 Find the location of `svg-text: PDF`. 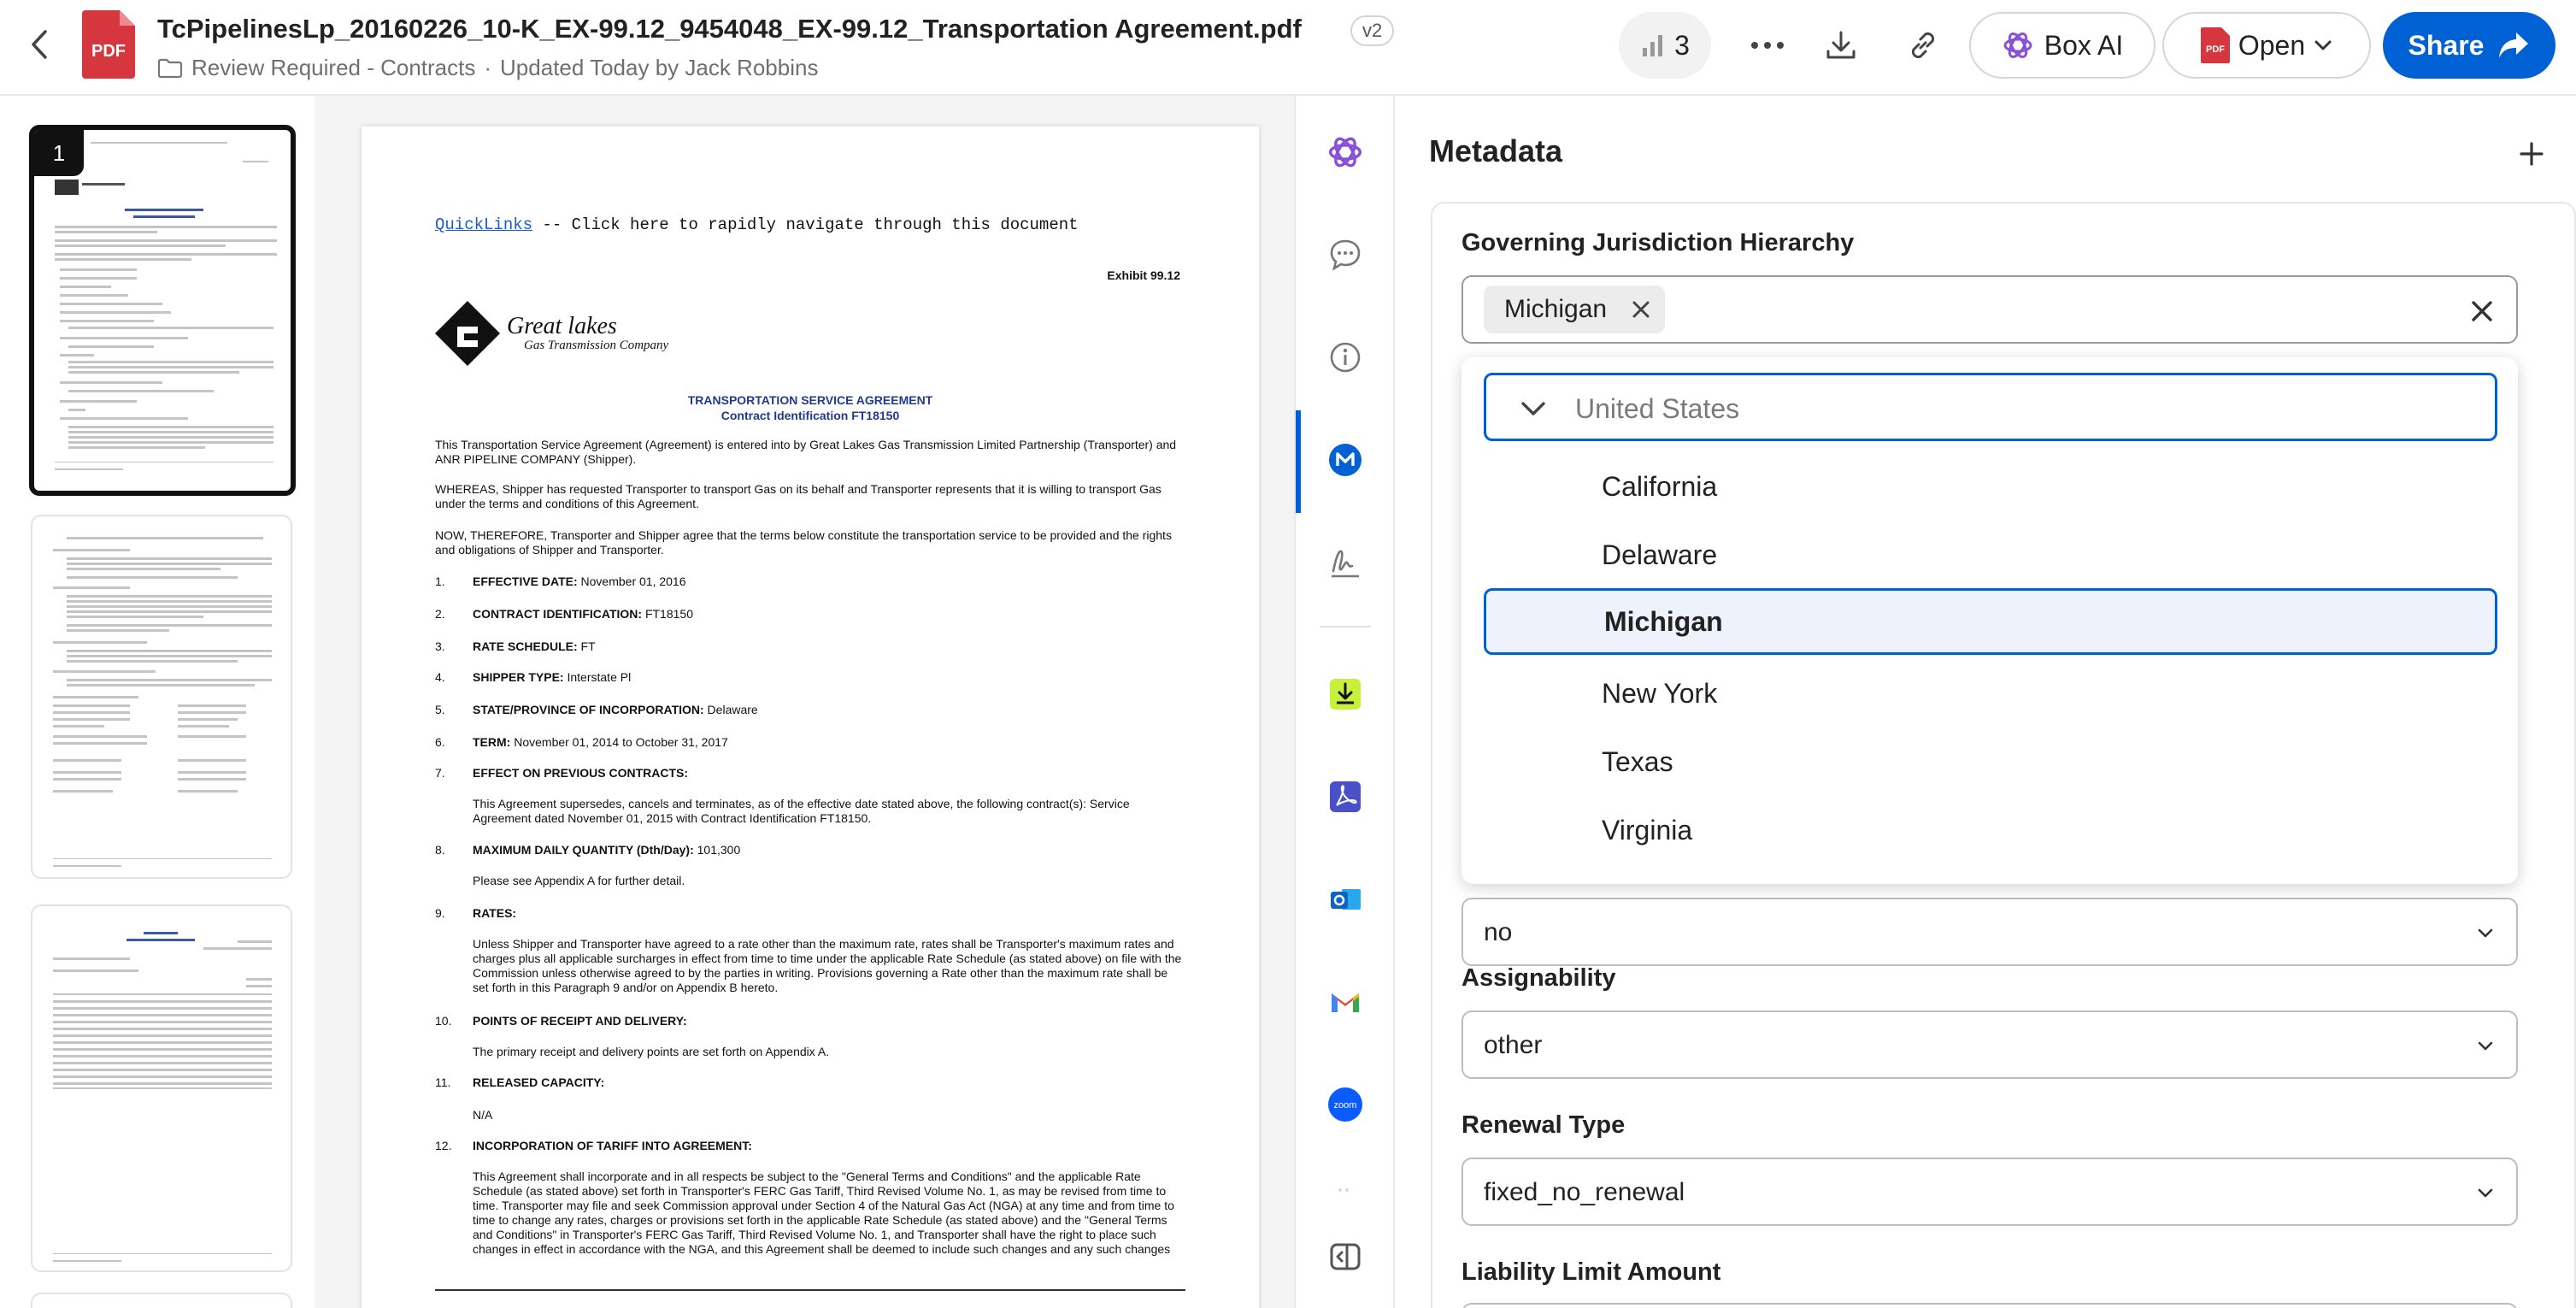

svg-text: PDF is located at coordinates (108, 51).